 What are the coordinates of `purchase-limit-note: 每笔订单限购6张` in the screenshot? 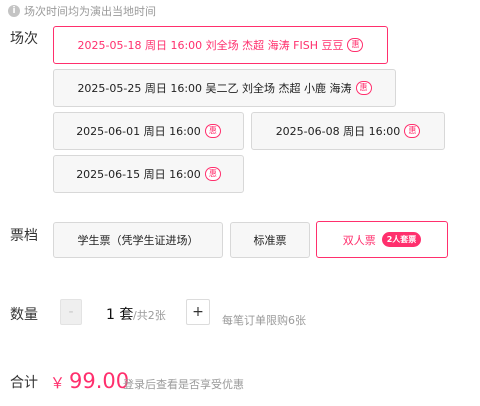 It's located at (264, 320).